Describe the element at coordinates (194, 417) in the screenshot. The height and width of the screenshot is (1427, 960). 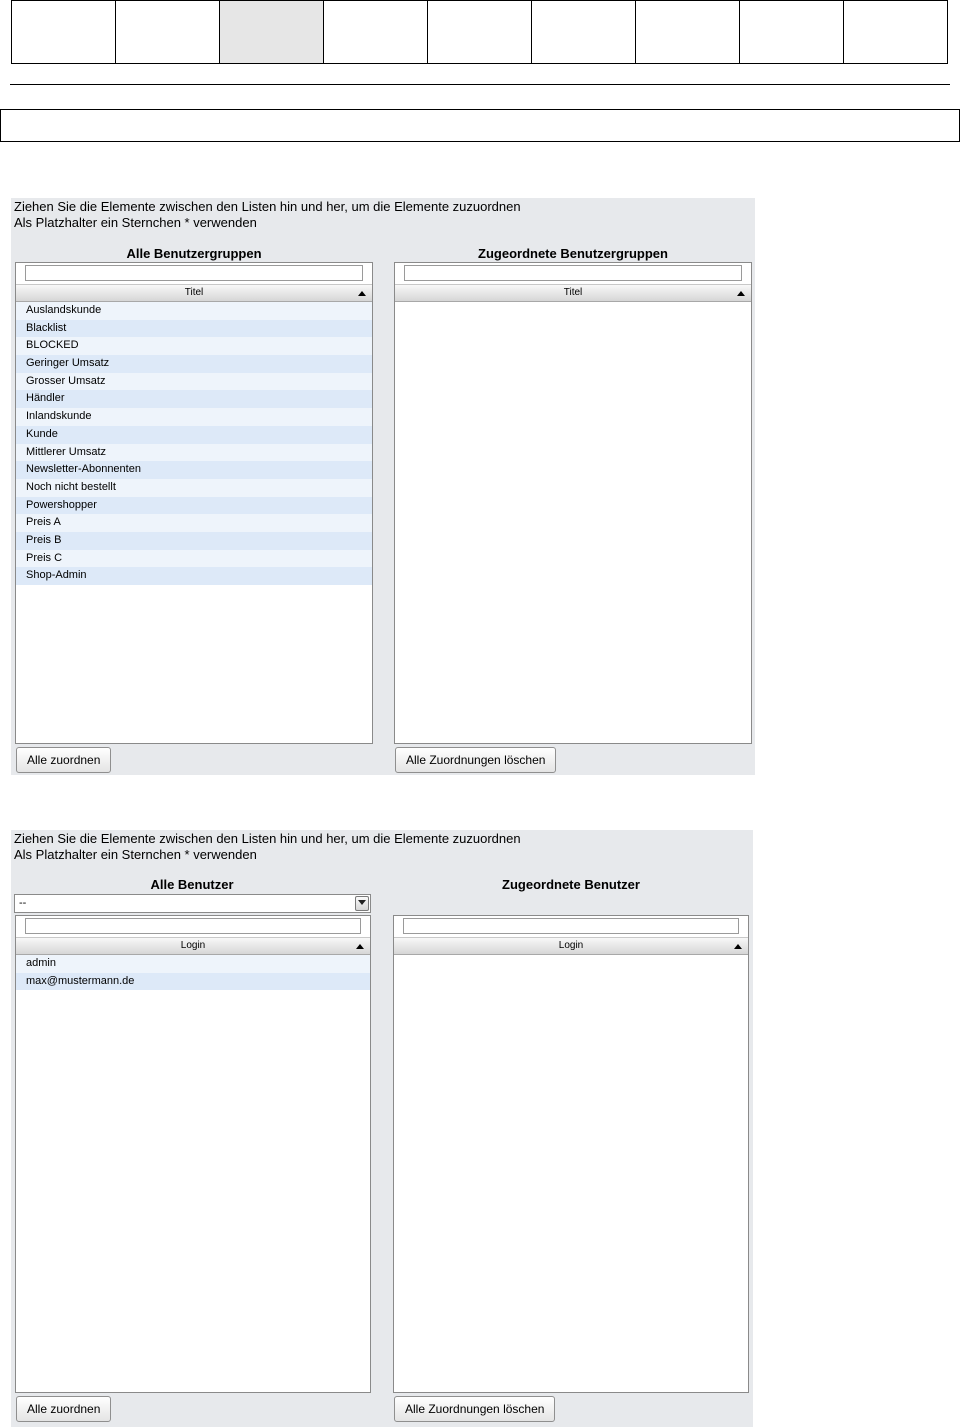
I see `list-item: Inlandskunde` at that location.